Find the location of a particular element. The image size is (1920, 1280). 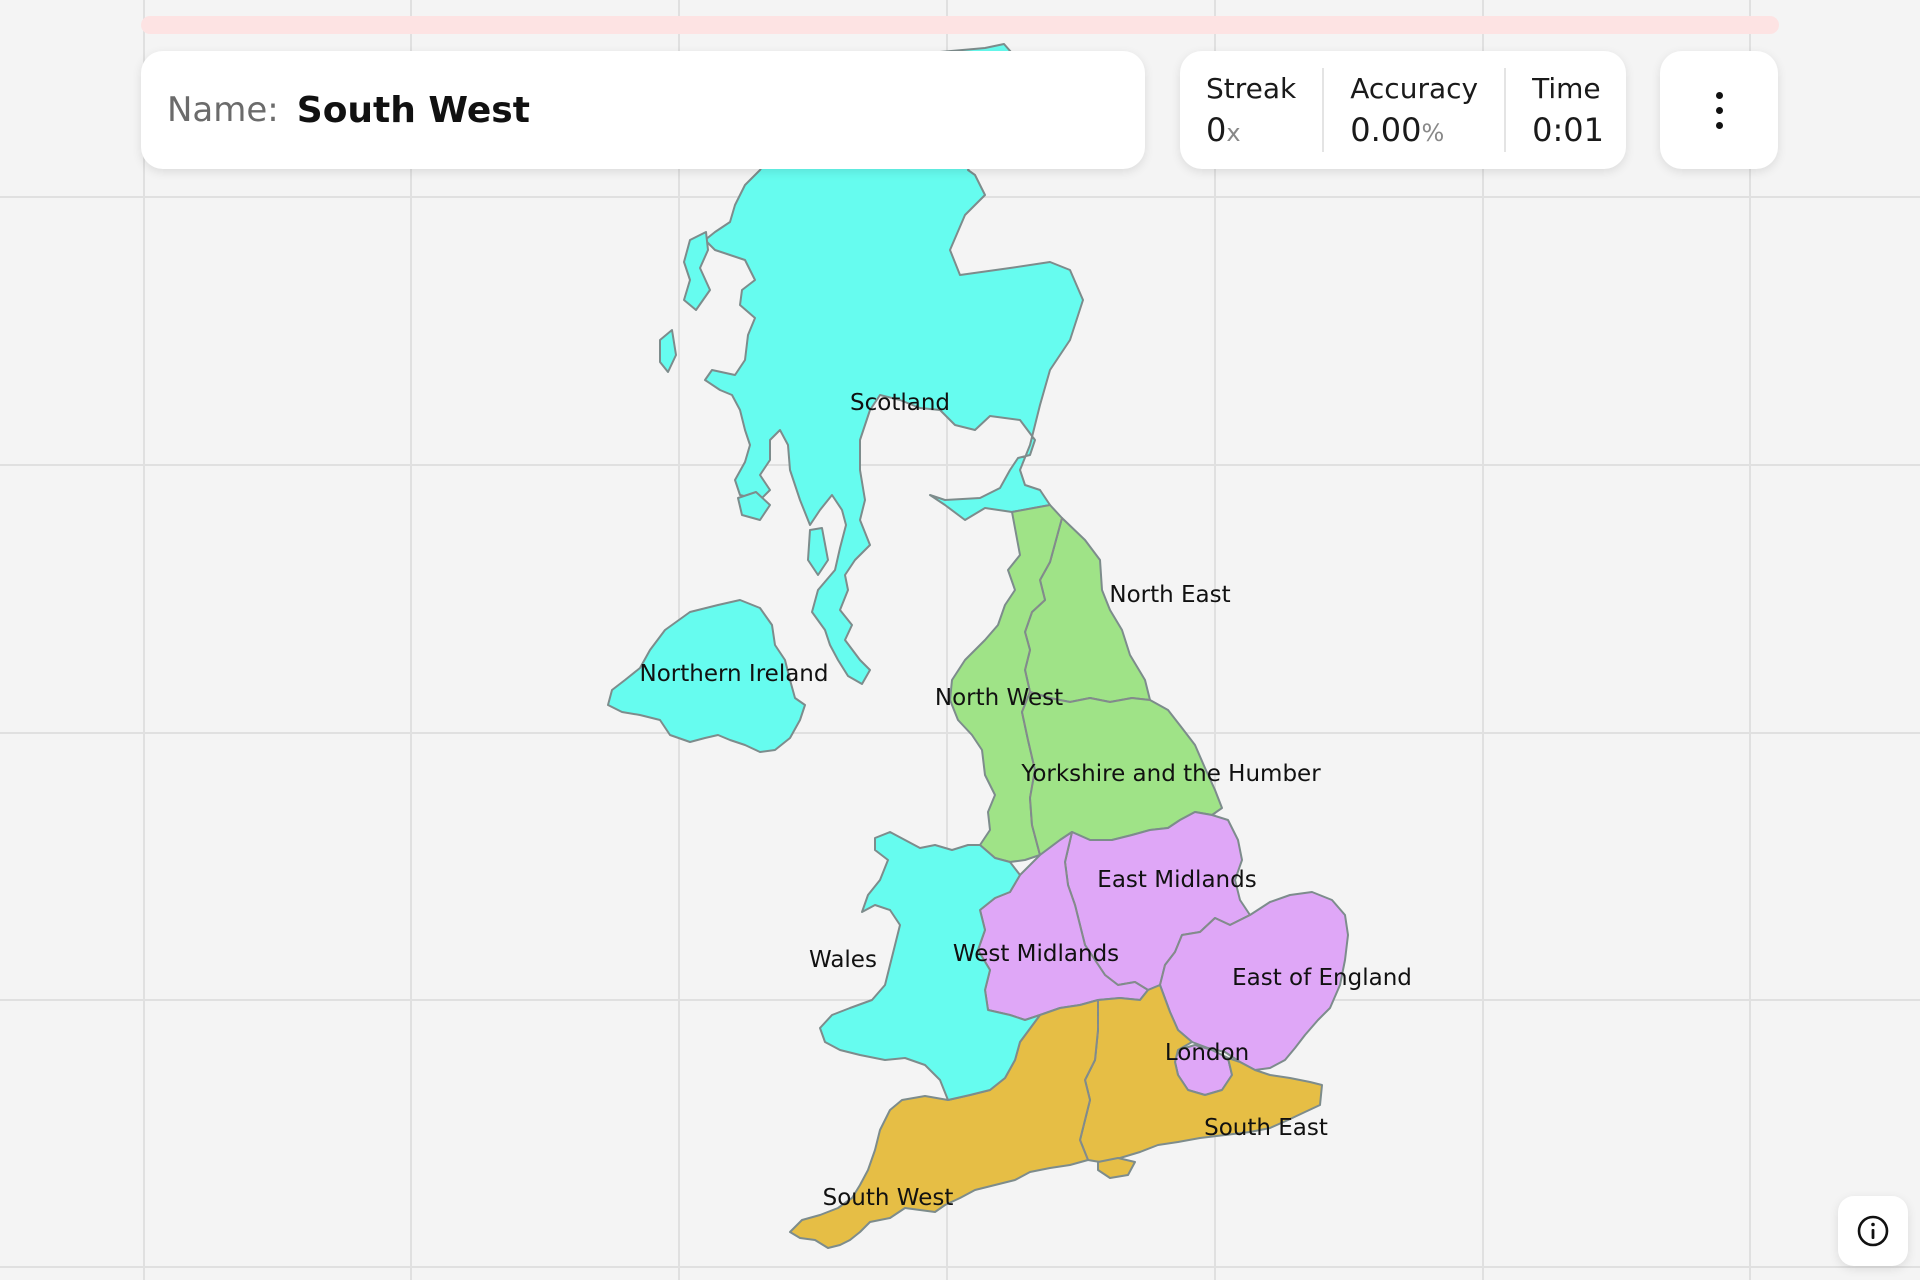

stat-accuracy-value: 0.00% is located at coordinates (1414, 130).